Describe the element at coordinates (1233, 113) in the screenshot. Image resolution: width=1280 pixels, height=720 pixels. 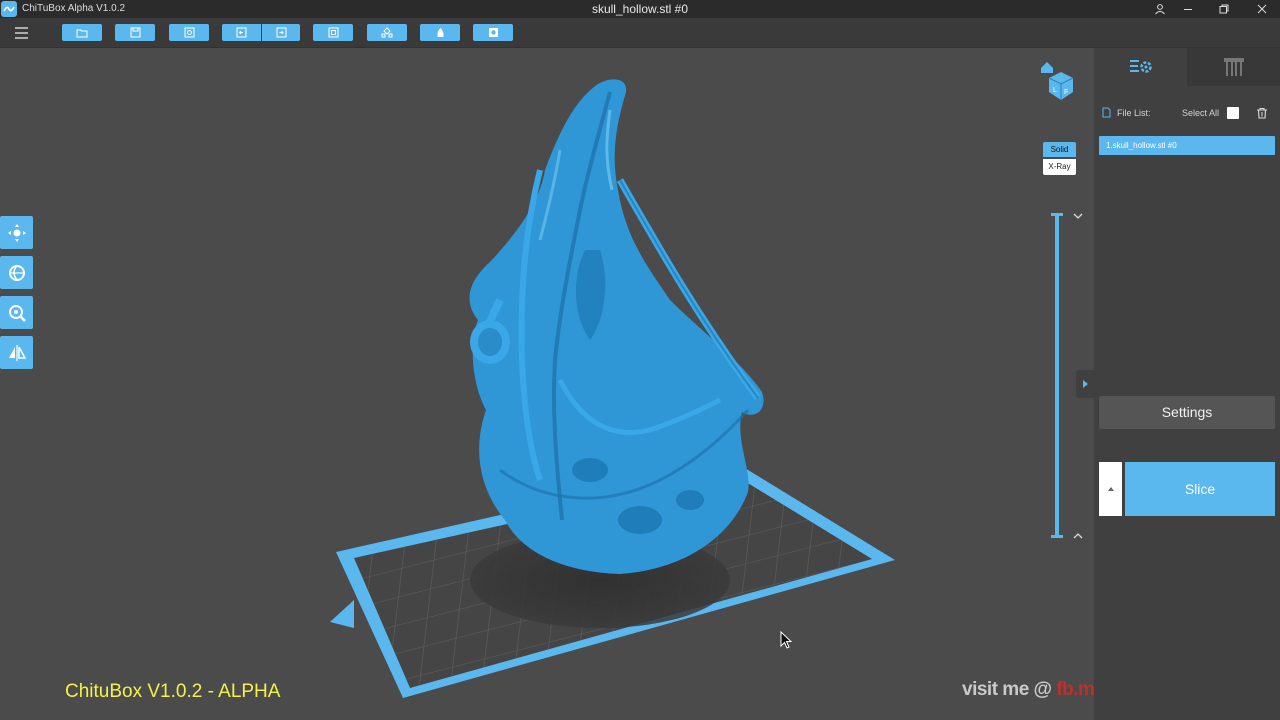
I see `select-all-checkbox` at that location.